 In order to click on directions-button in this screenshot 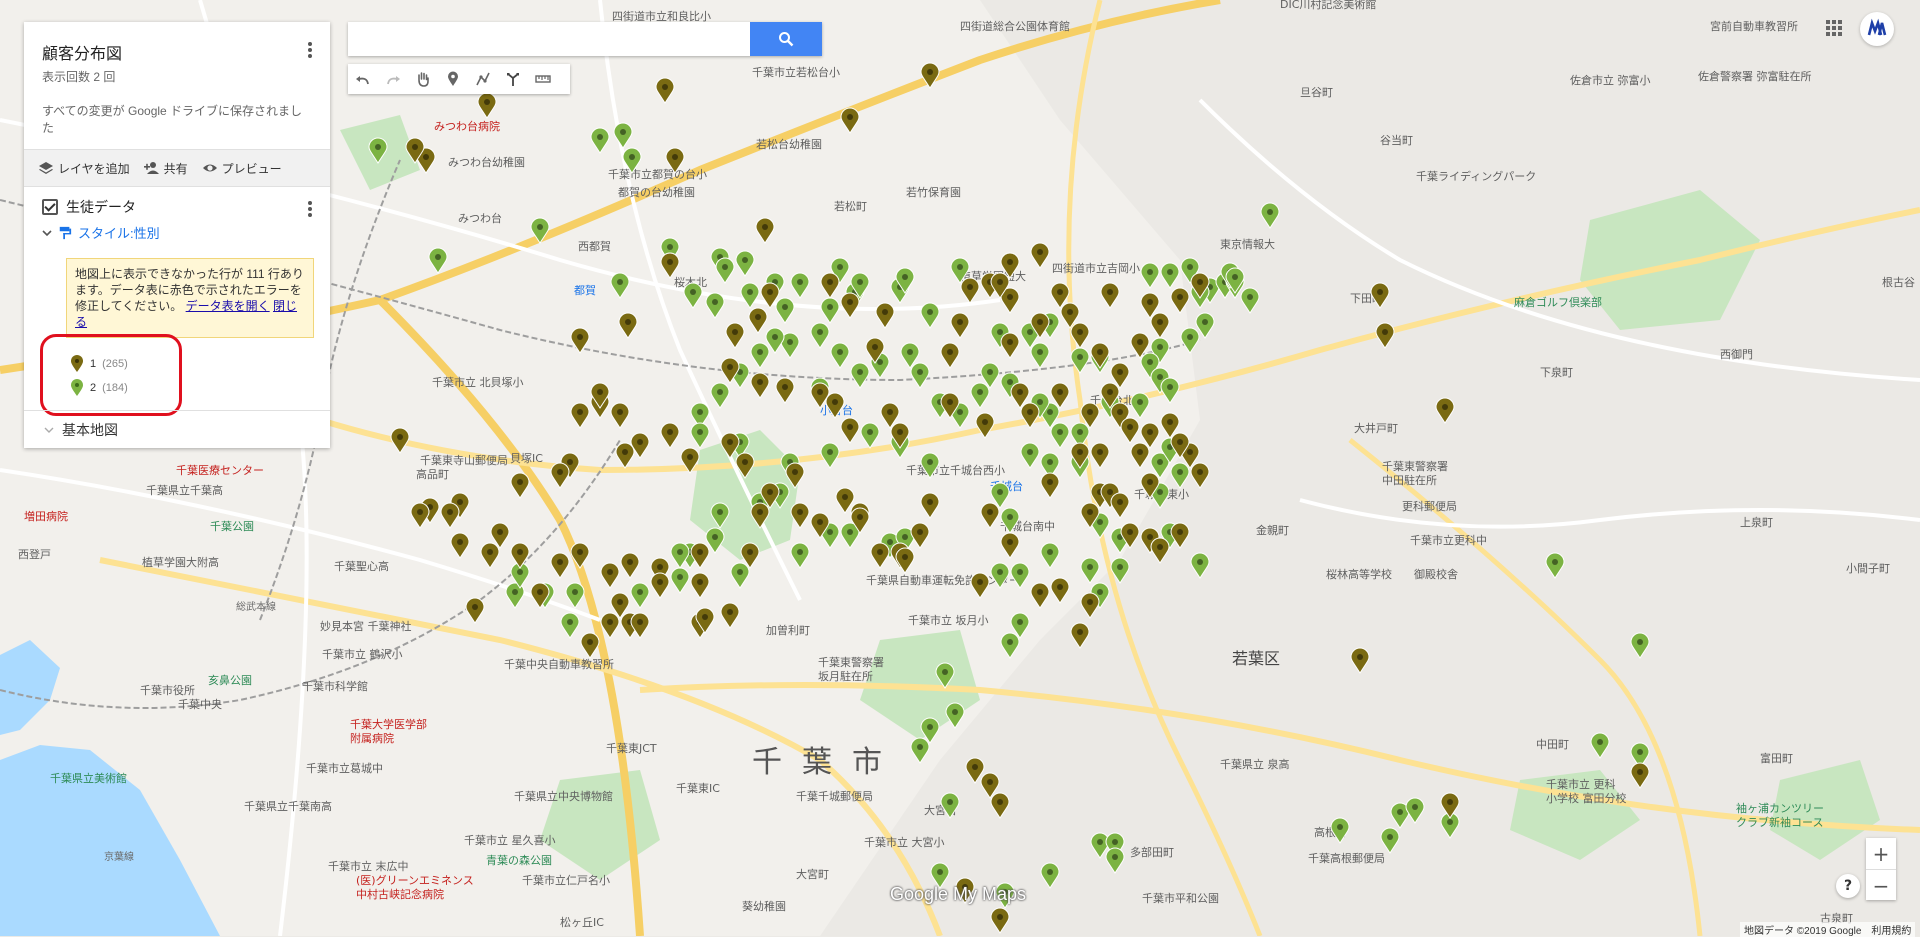, I will do `click(513, 79)`.